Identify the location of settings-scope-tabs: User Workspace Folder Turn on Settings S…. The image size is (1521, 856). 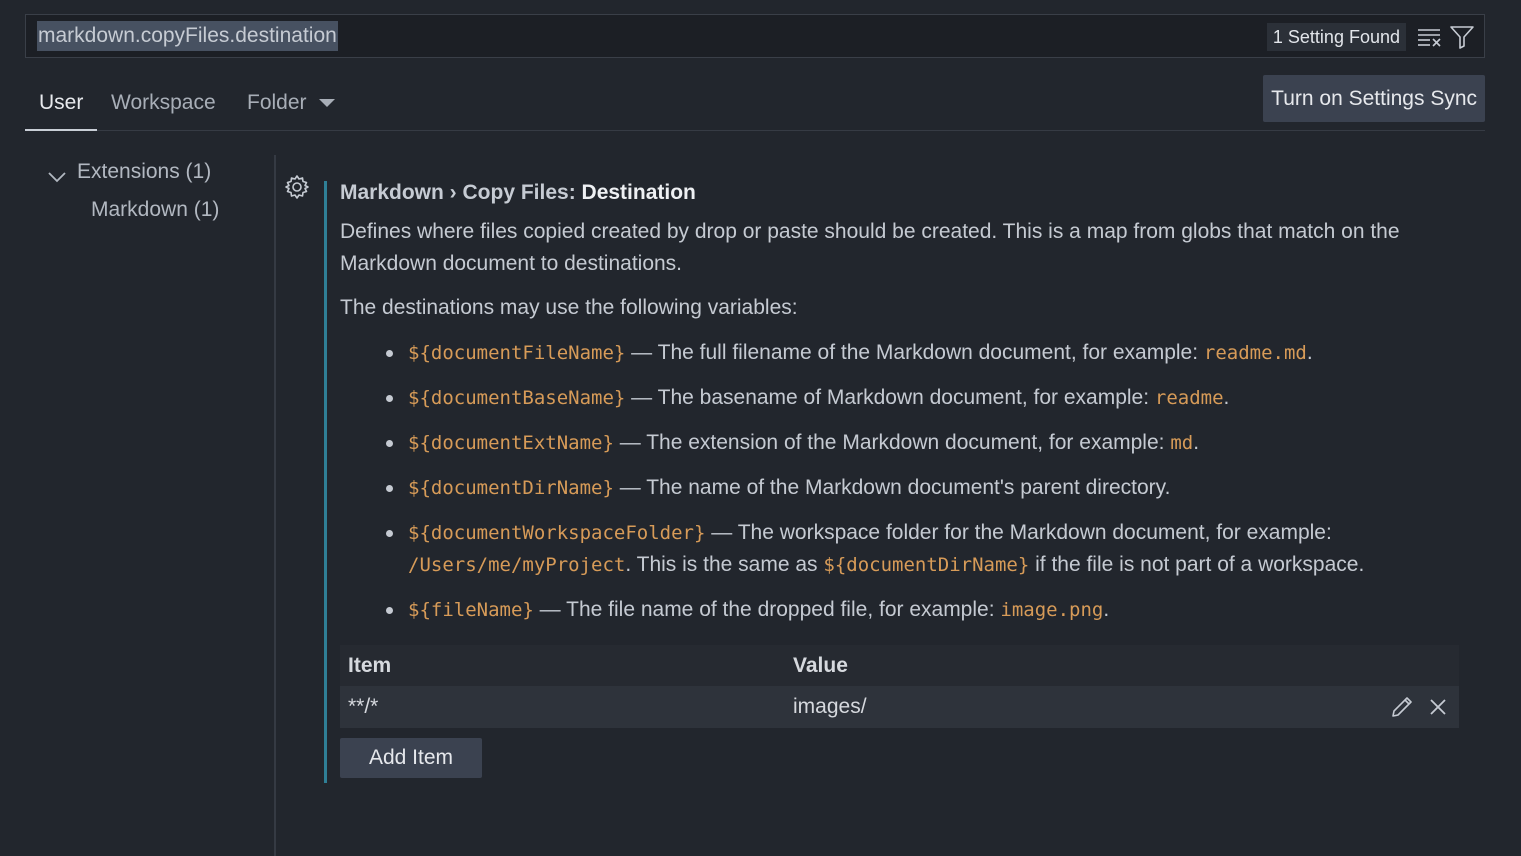
(755, 103).